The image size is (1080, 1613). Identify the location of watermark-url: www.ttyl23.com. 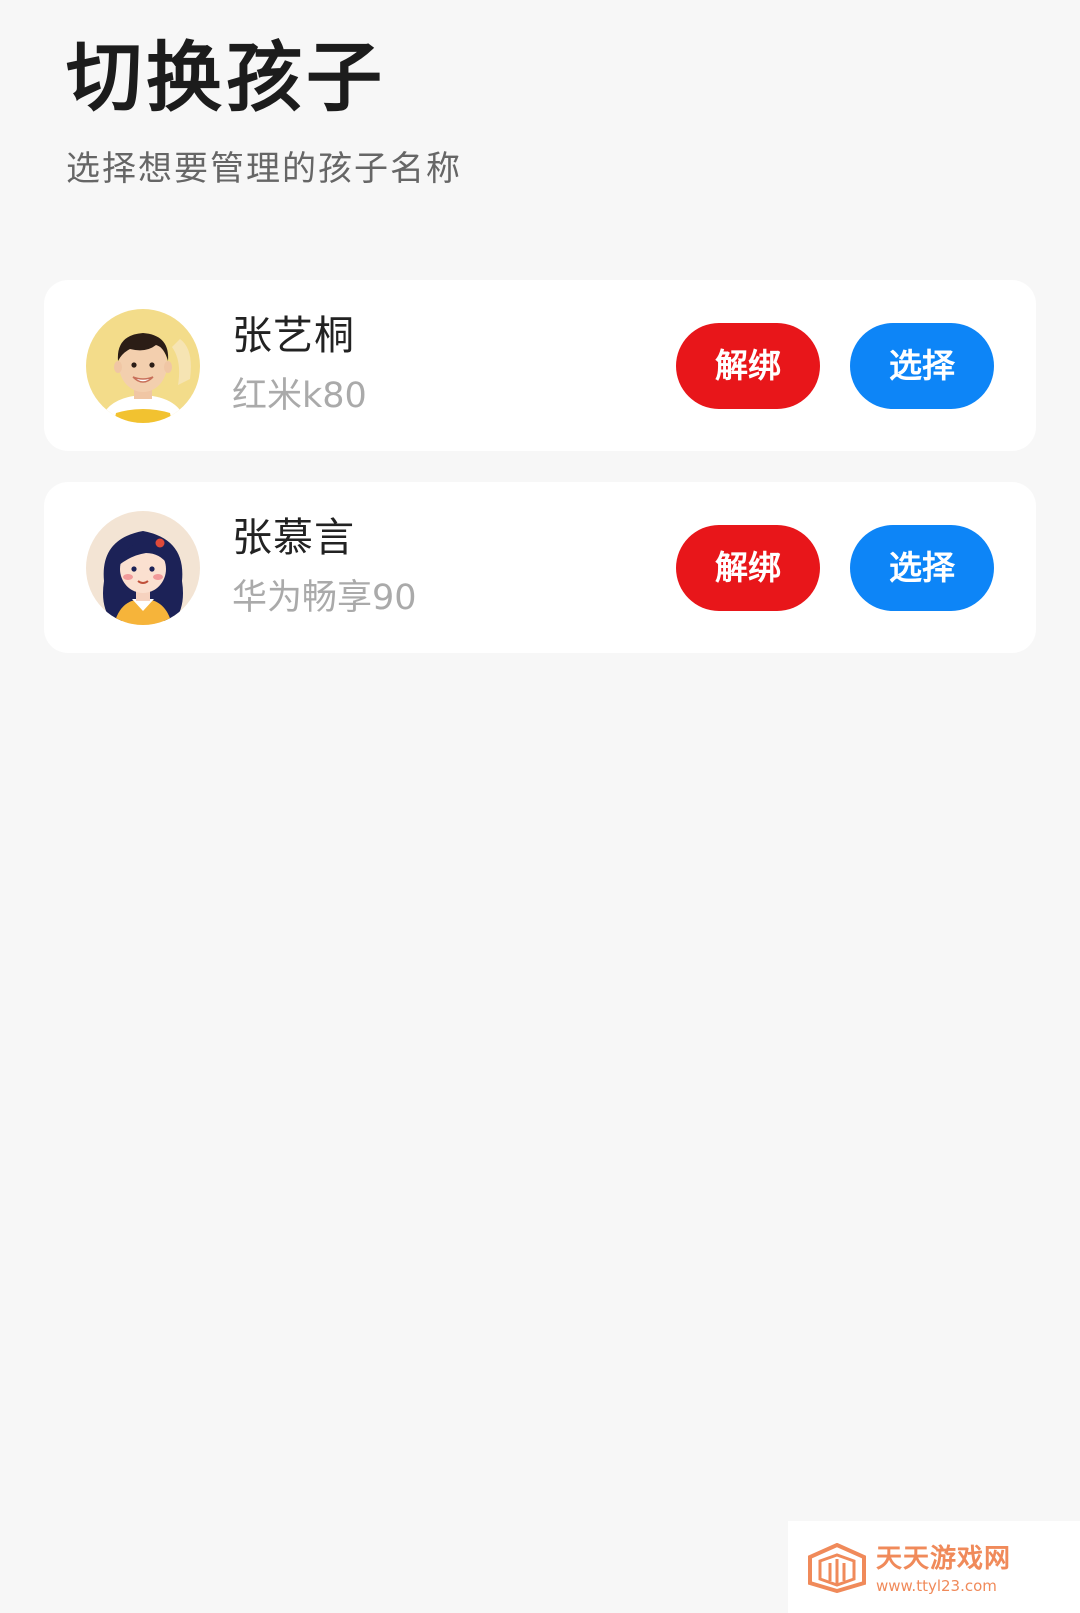
(936, 1586).